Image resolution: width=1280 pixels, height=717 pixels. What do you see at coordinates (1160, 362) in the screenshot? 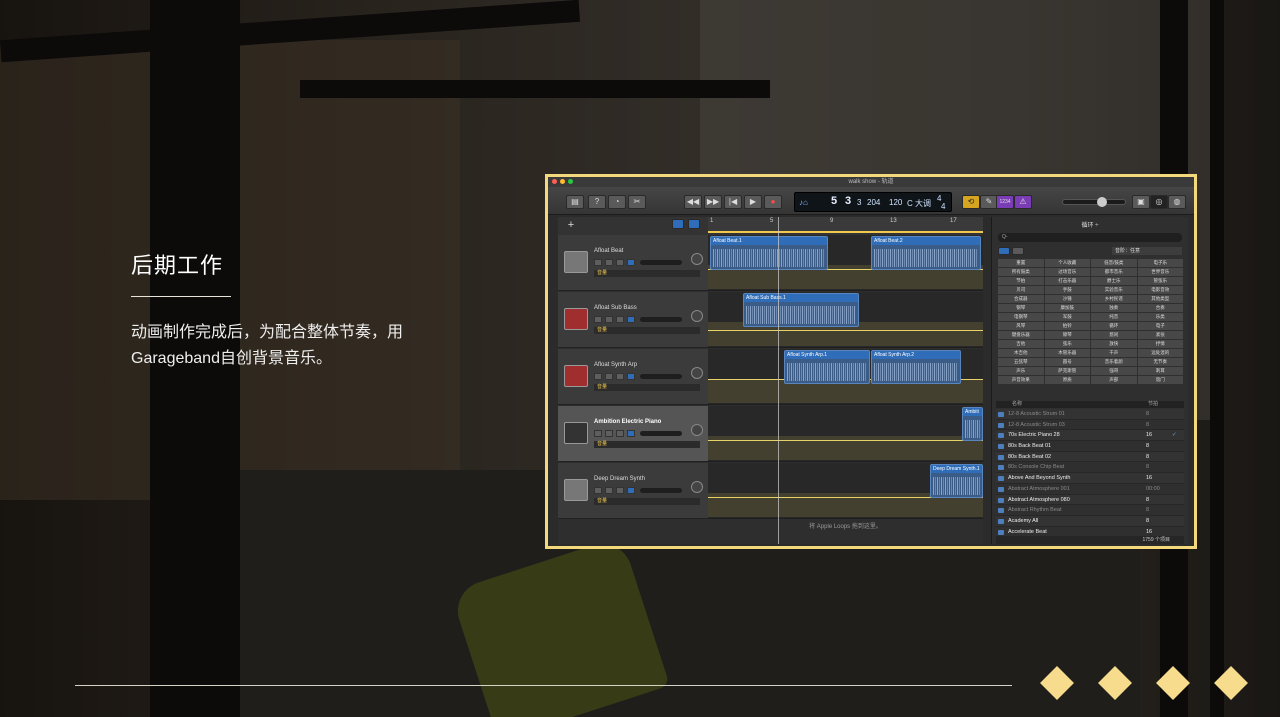
I see `keyword-button: 无节奏` at bounding box center [1160, 362].